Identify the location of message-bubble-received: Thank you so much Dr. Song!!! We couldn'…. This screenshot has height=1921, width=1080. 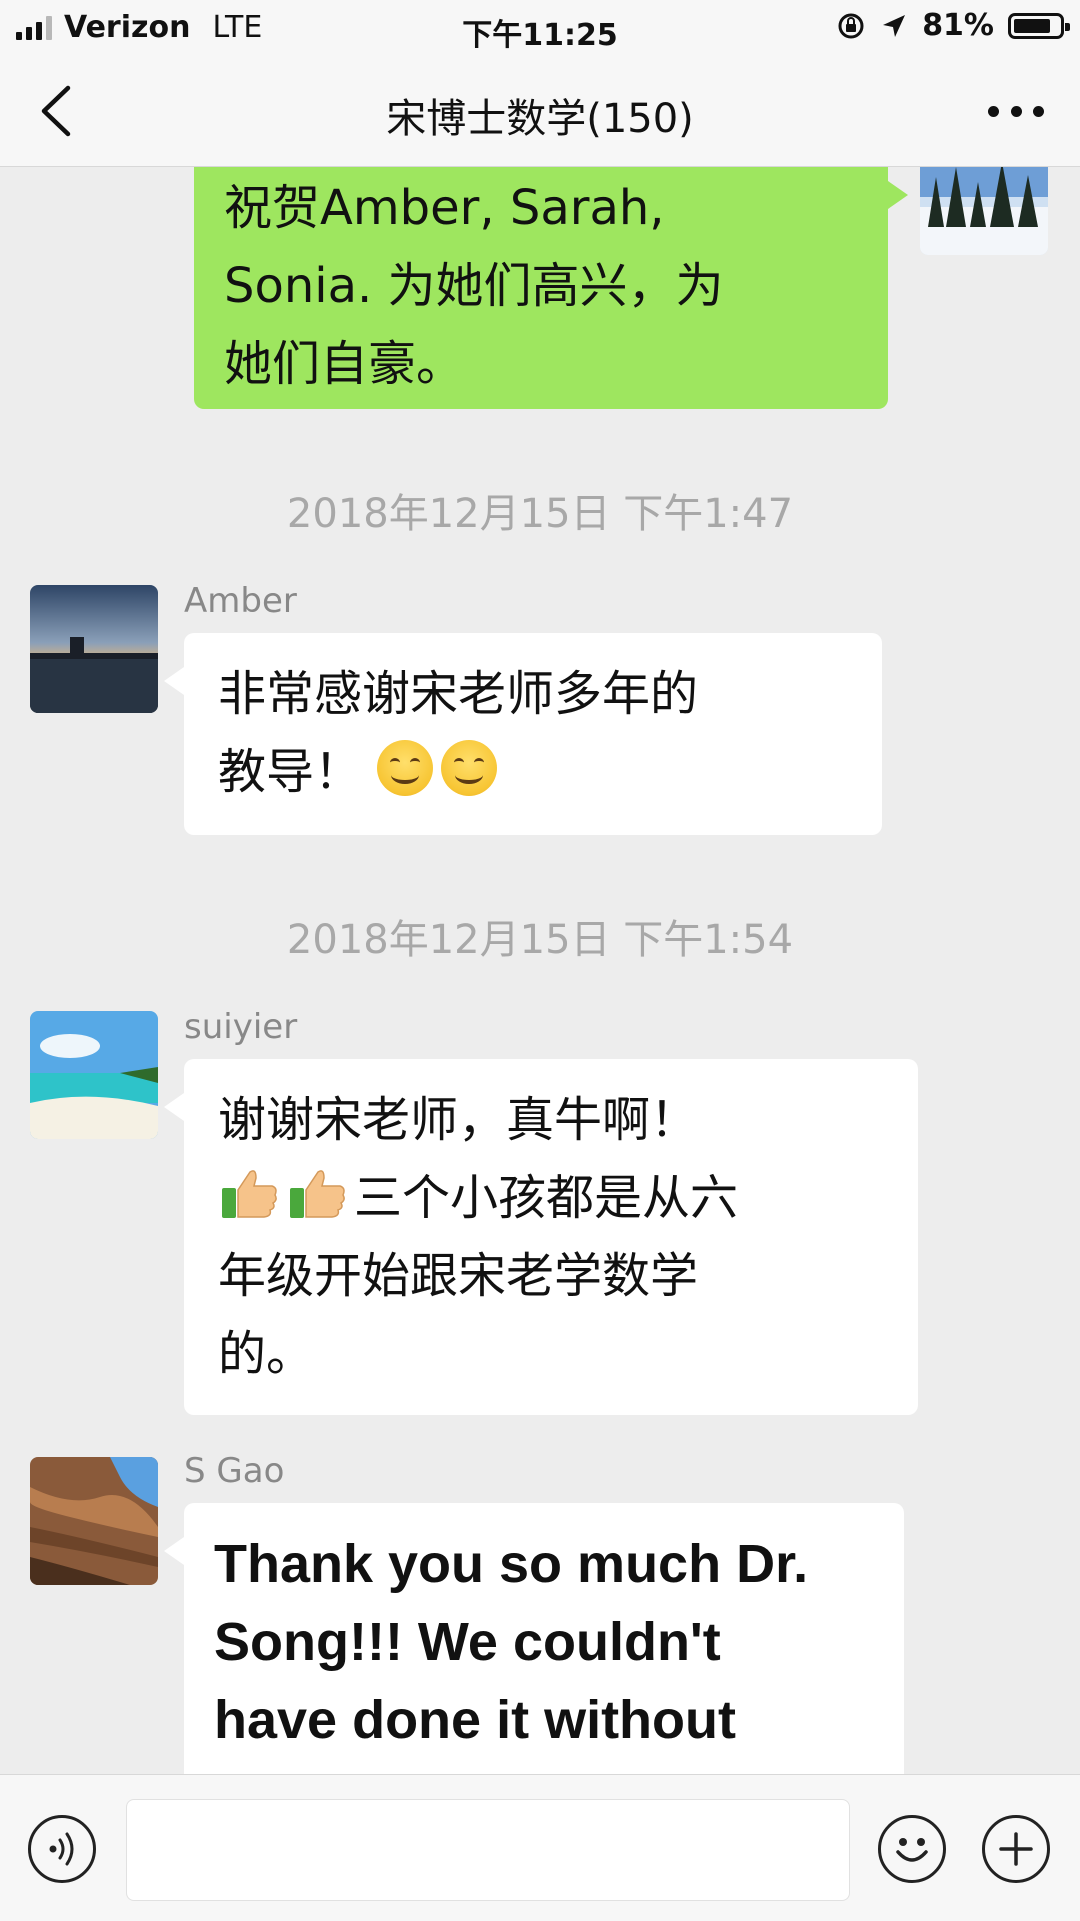
(534, 1638).